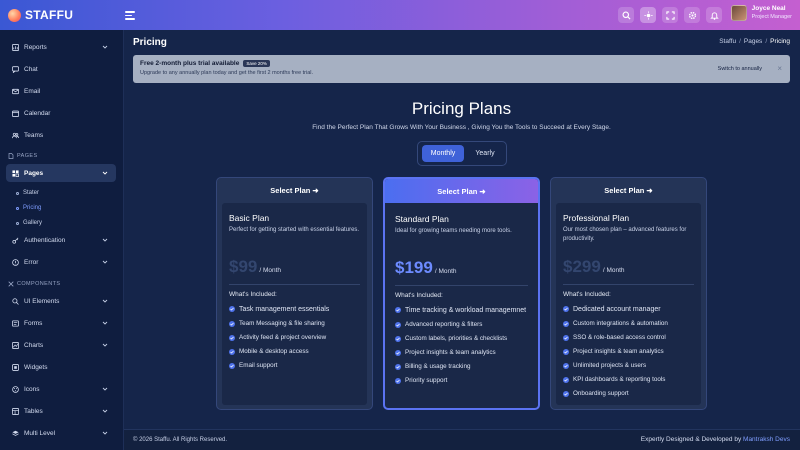 The width and height of the screenshot is (800, 450). What do you see at coordinates (464, 339) in the screenshot?
I see `feature-item: Custom labels, priorities & checklists` at bounding box center [464, 339].